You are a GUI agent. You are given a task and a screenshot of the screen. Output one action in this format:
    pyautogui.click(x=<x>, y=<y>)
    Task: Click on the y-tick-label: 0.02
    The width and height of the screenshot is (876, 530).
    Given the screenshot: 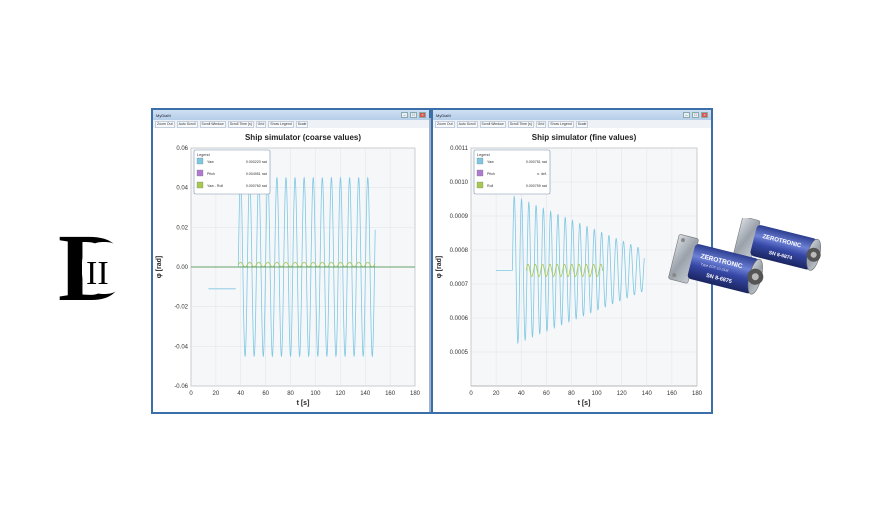 What is the action you would take?
    pyautogui.click(x=182, y=228)
    